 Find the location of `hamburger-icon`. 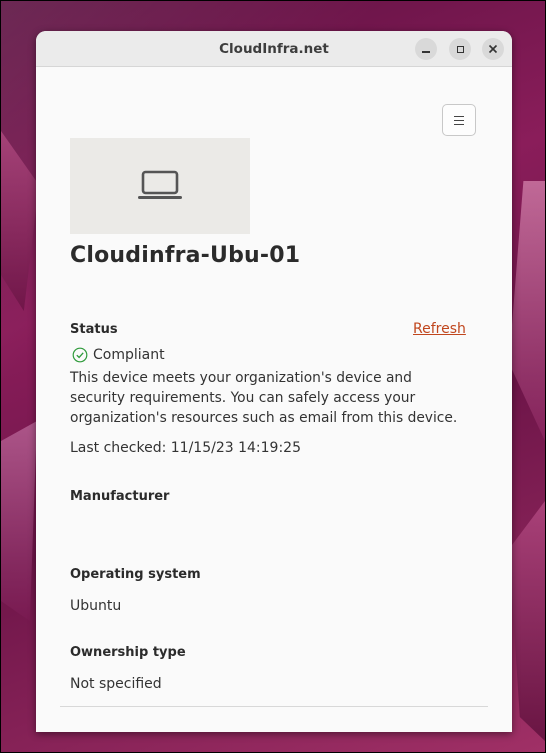

hamburger-icon is located at coordinates (459, 120).